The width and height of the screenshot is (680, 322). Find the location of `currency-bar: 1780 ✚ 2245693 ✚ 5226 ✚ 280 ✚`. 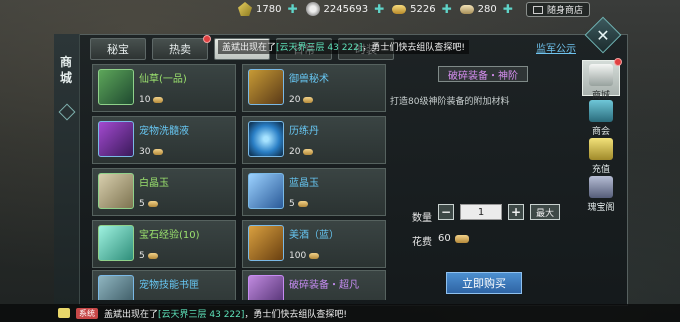

currency-bar: 1780 ✚ 2245693 ✚ 5226 ✚ 280 ✚ is located at coordinates (377, 9).